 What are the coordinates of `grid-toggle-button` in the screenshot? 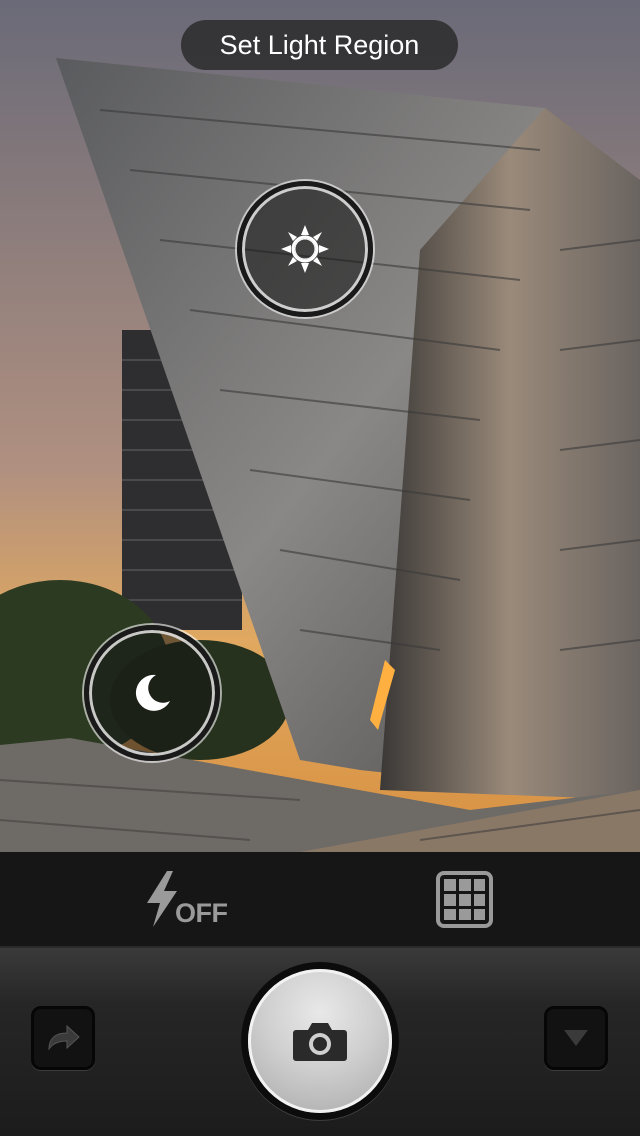 It's located at (464, 899).